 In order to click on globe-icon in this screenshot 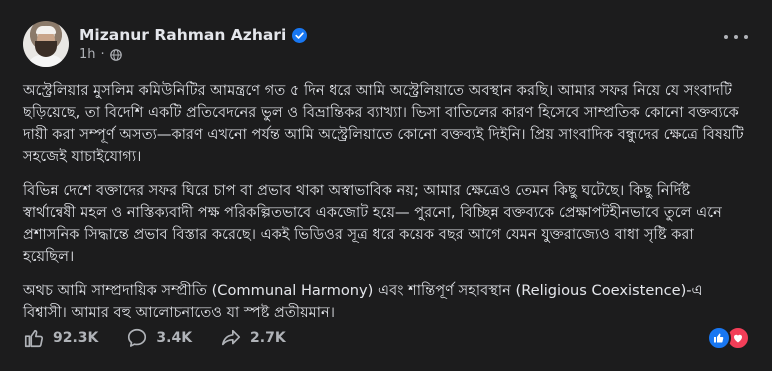, I will do `click(115, 54)`.